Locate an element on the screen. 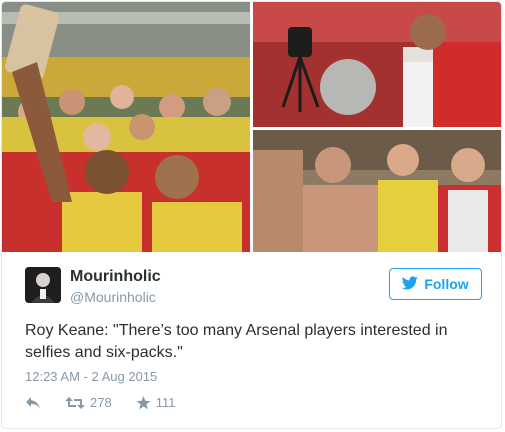 This screenshot has width=505, height=432. like-button: 111 is located at coordinates (156, 402).